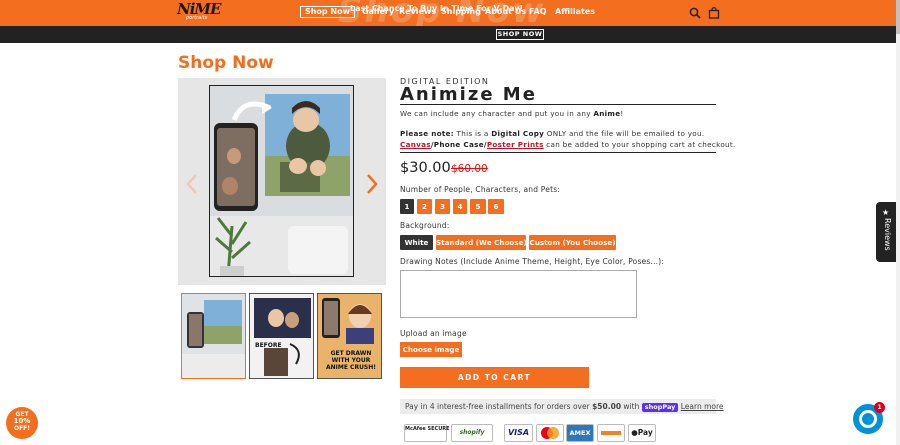 The image size is (900, 445). I want to click on page-title: Shop Now, so click(226, 63).